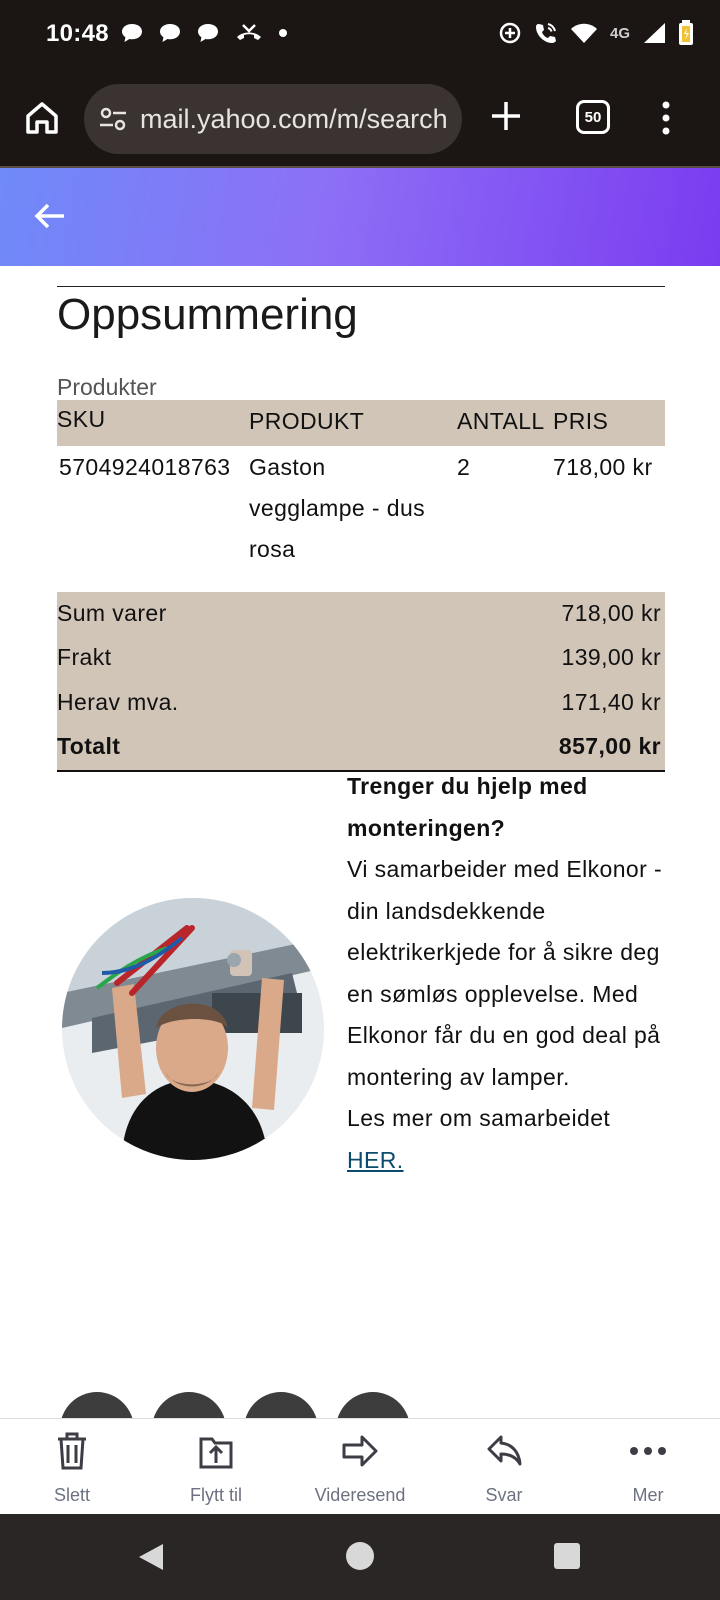 This screenshot has width=720, height=1600. I want to click on product-cell-line-3: rosa, so click(272, 549).